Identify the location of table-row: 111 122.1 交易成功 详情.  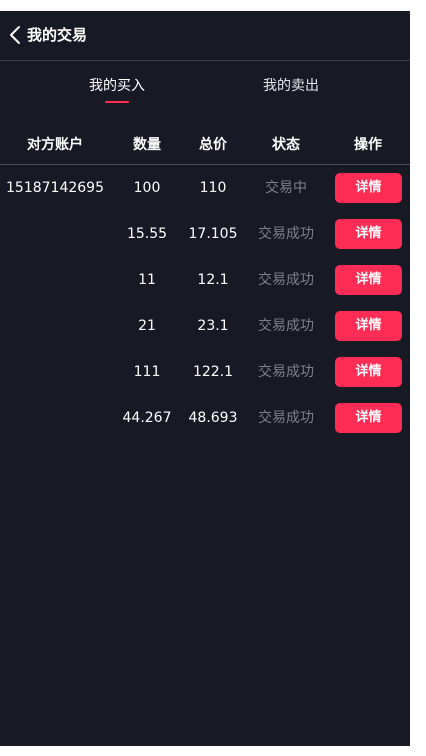
(205, 372).